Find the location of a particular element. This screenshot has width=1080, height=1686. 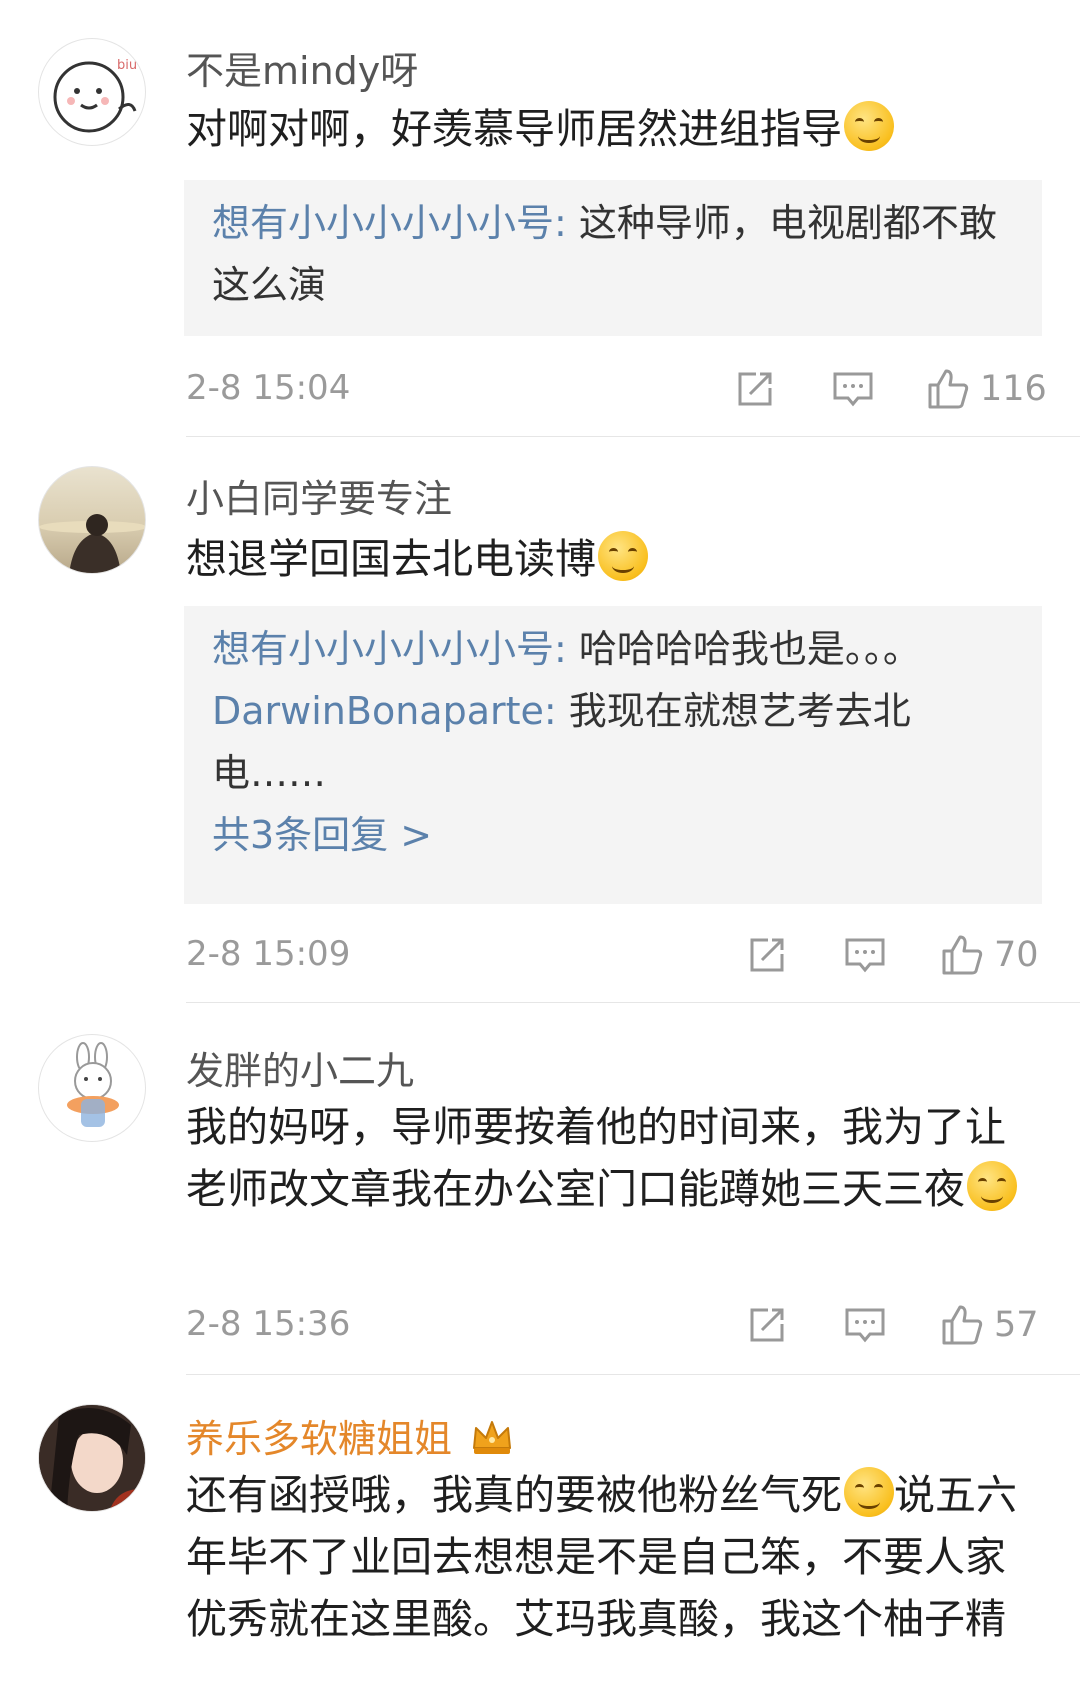

timestamp: 2-8 15:09 is located at coordinates (268, 954).